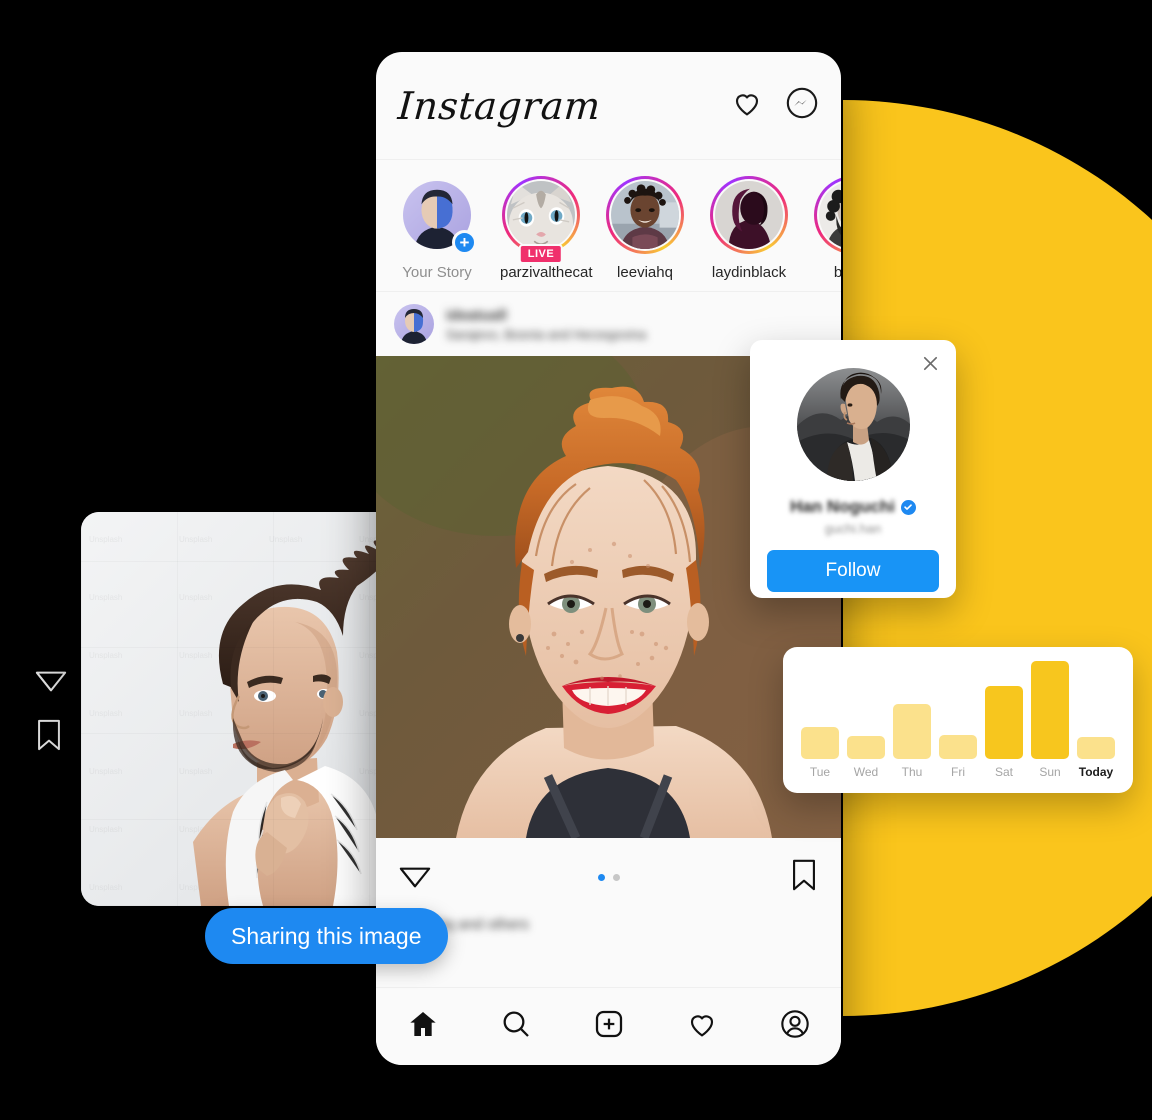  What do you see at coordinates (795, 1026) in the screenshot?
I see `profile-icon` at bounding box center [795, 1026].